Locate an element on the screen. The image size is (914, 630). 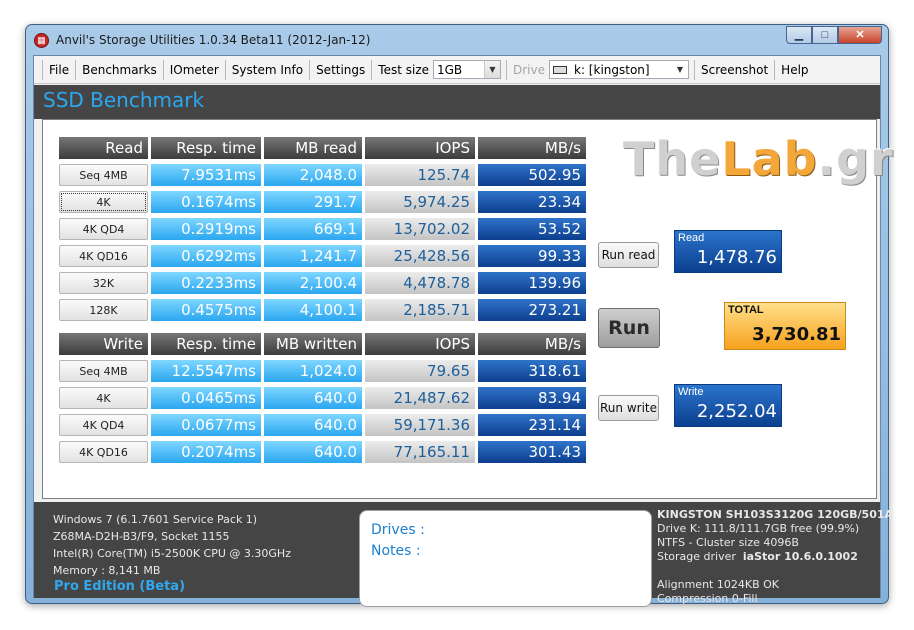
read-header-iops: IOPS is located at coordinates (420, 148).